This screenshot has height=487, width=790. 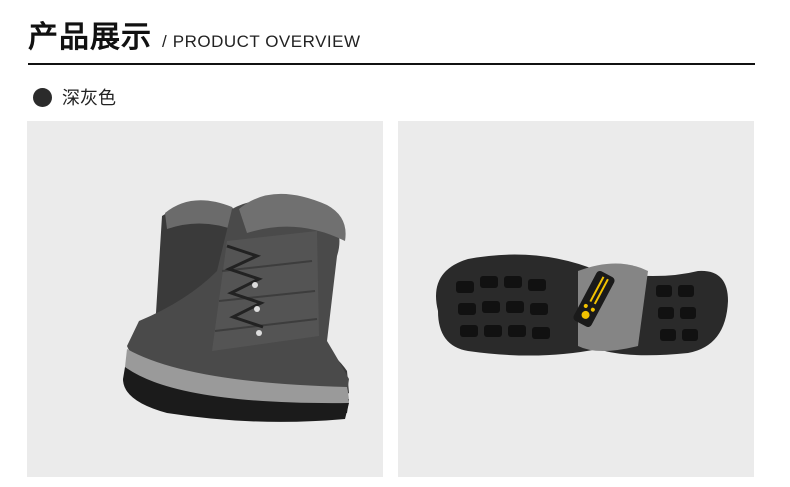 I want to click on color-swatch, so click(x=42, y=97).